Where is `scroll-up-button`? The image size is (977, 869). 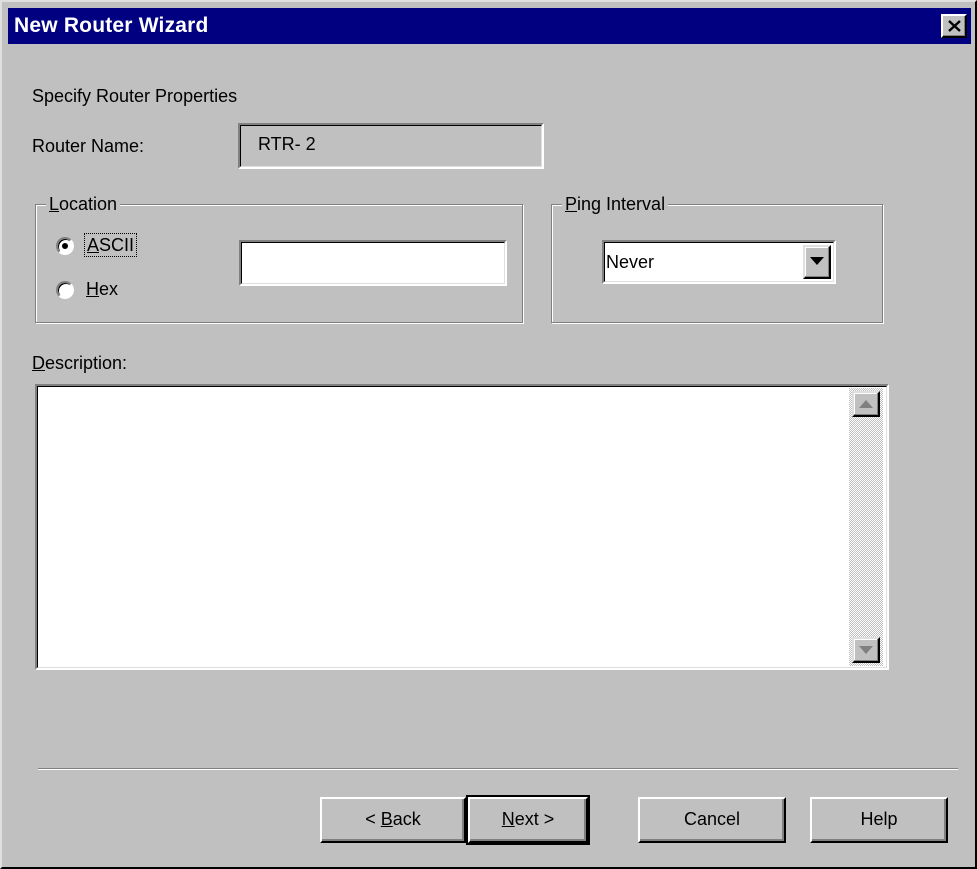
scroll-up-button is located at coordinates (866, 404).